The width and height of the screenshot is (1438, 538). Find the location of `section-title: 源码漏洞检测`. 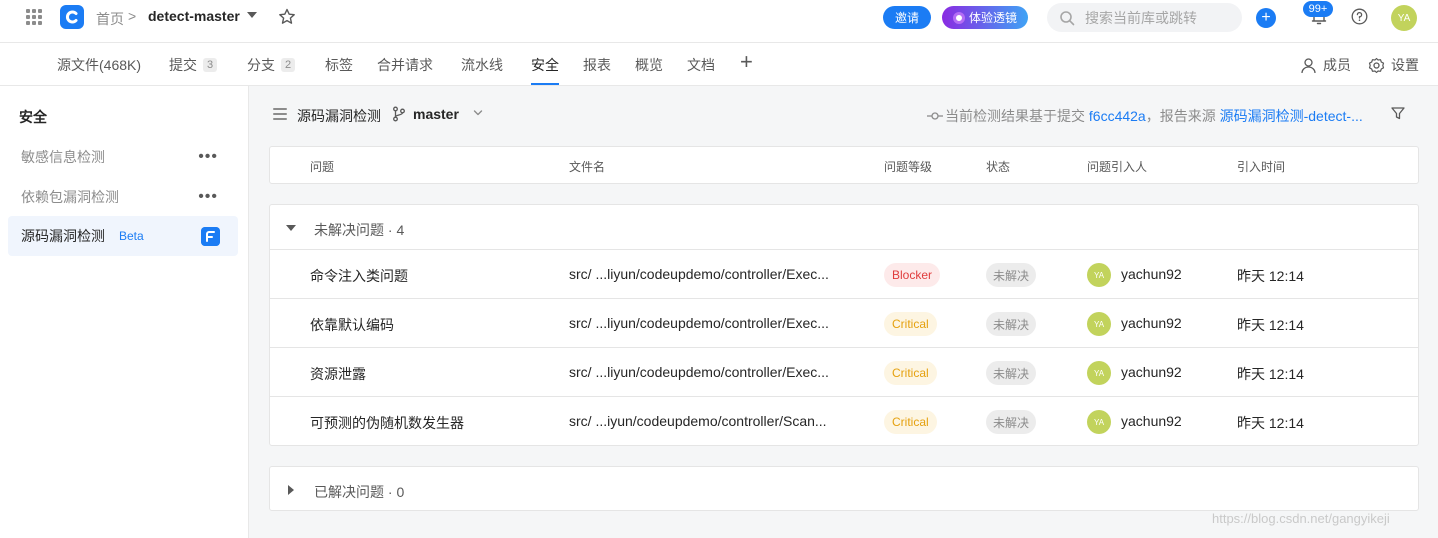

section-title: 源码漏洞检测 is located at coordinates (339, 116).